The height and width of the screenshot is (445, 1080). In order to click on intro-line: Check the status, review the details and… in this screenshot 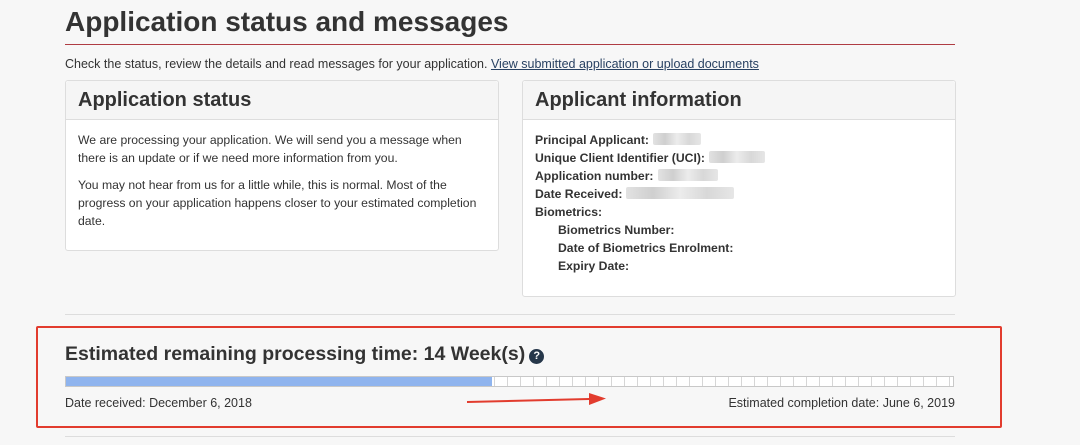, I will do `click(412, 64)`.